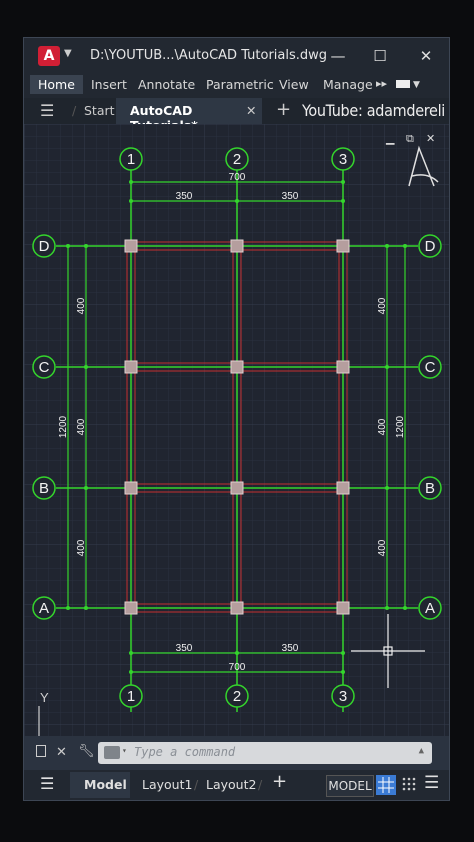 This screenshot has width=474, height=842. What do you see at coordinates (431, 783) in the screenshot?
I see `customization-menu-icon: ☰` at bounding box center [431, 783].